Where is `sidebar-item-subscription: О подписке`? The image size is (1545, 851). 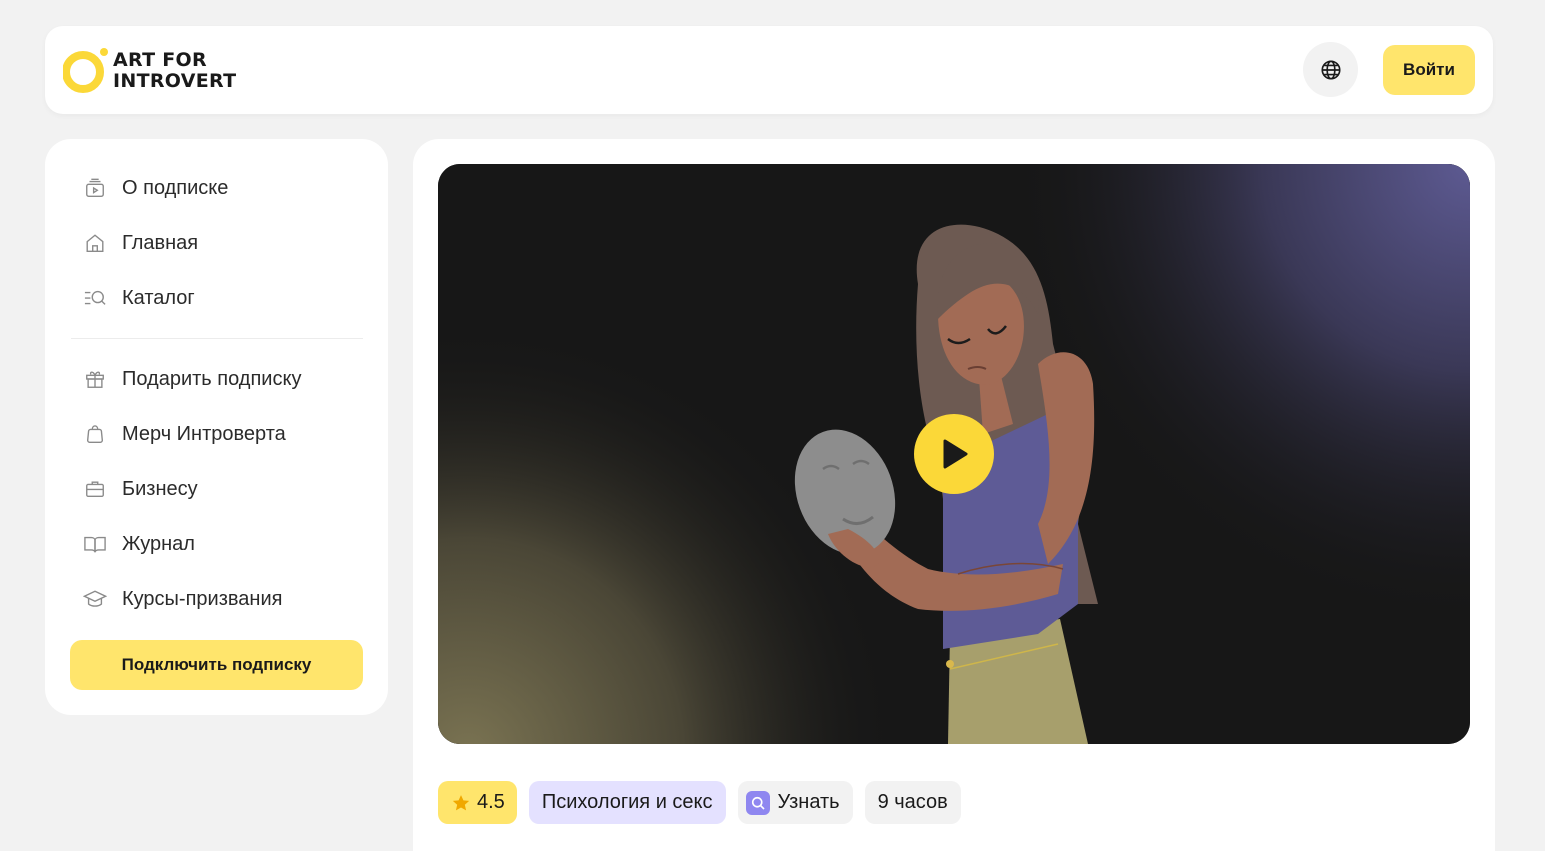
sidebar-item-subscription: О подписке is located at coordinates (155, 188).